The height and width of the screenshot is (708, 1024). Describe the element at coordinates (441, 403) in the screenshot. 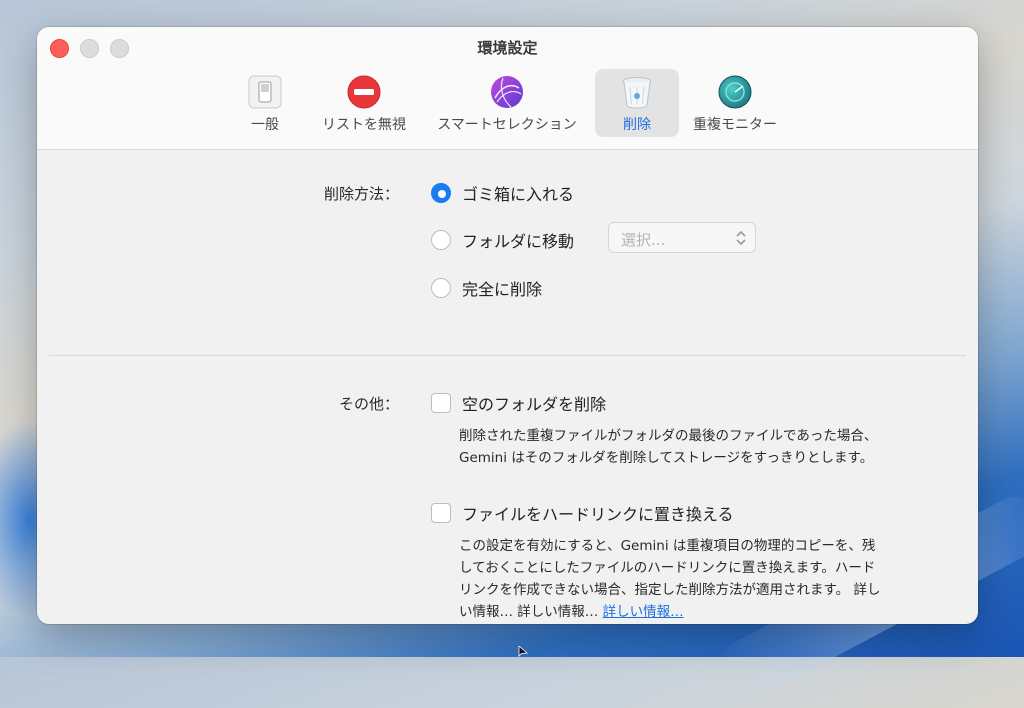

I see `delete-empty-folders-checkbox` at that location.